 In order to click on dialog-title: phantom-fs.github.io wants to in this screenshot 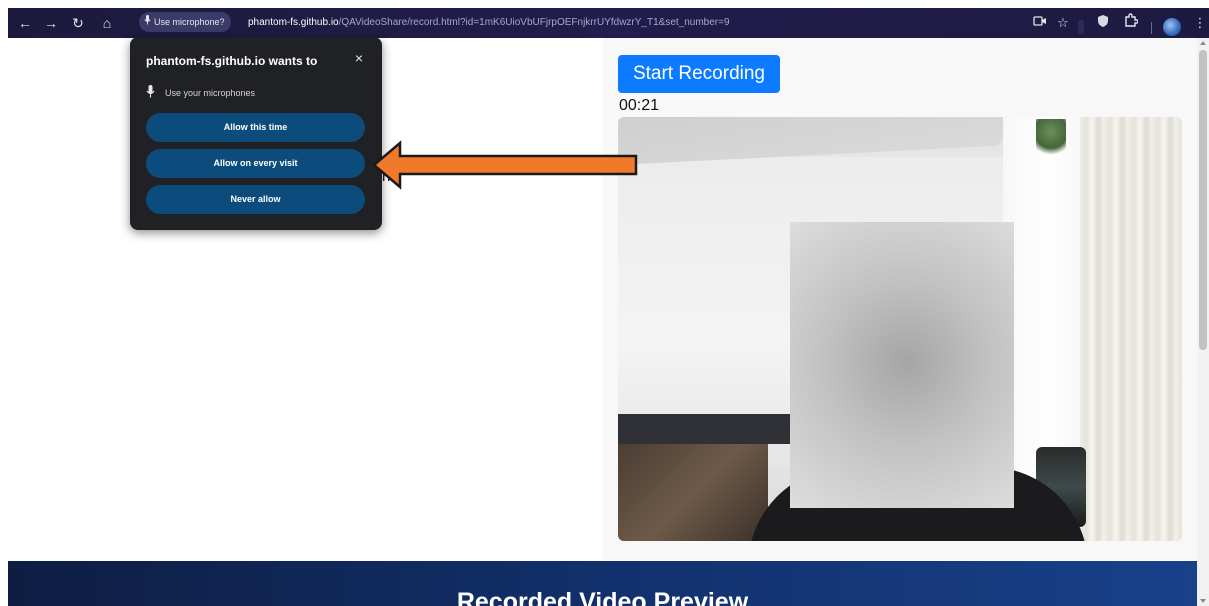, I will do `click(232, 61)`.